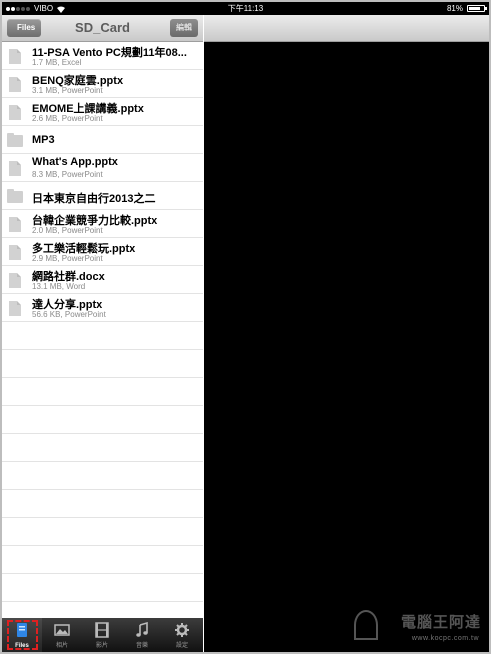 The width and height of the screenshot is (491, 654). Describe the element at coordinates (142, 629) in the screenshot. I see `music-icon` at that location.